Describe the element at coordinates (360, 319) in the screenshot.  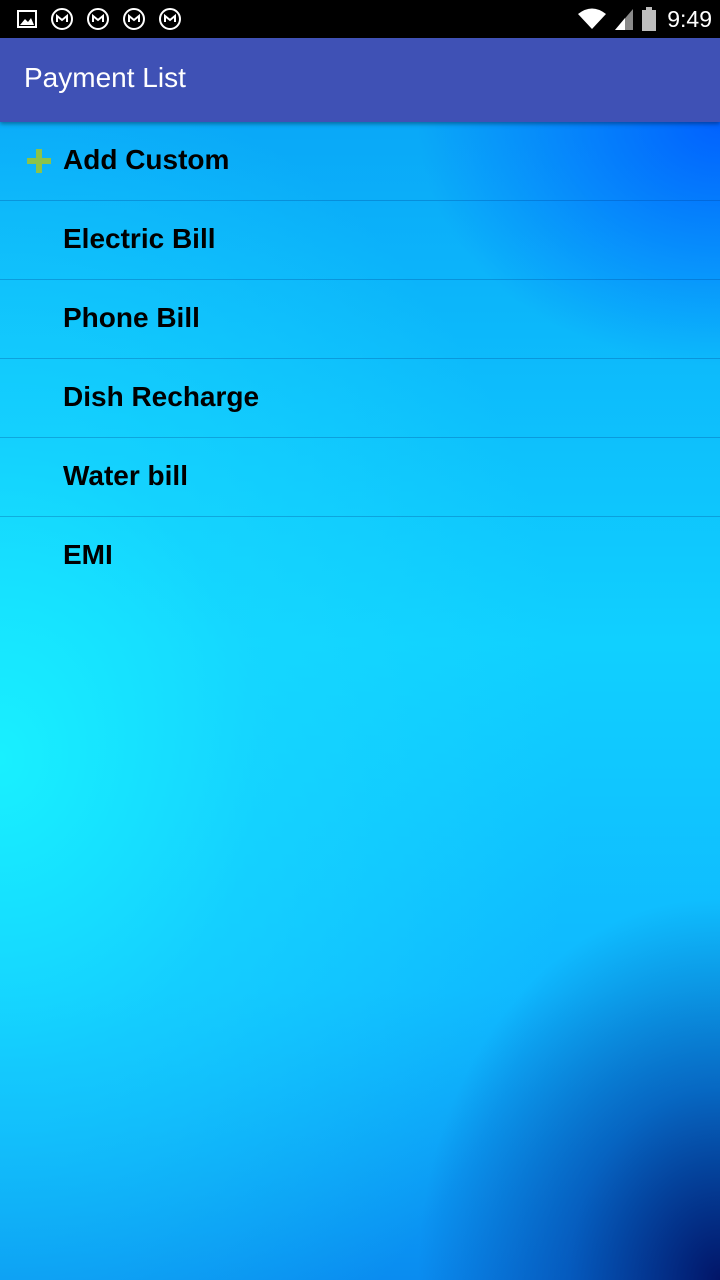
I see `list-item: Phone Bill` at that location.